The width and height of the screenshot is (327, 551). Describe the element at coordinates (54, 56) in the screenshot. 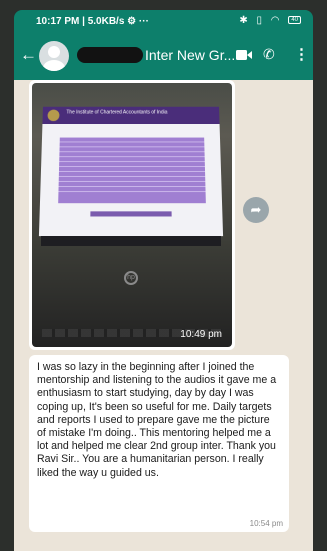

I see `avatar` at that location.